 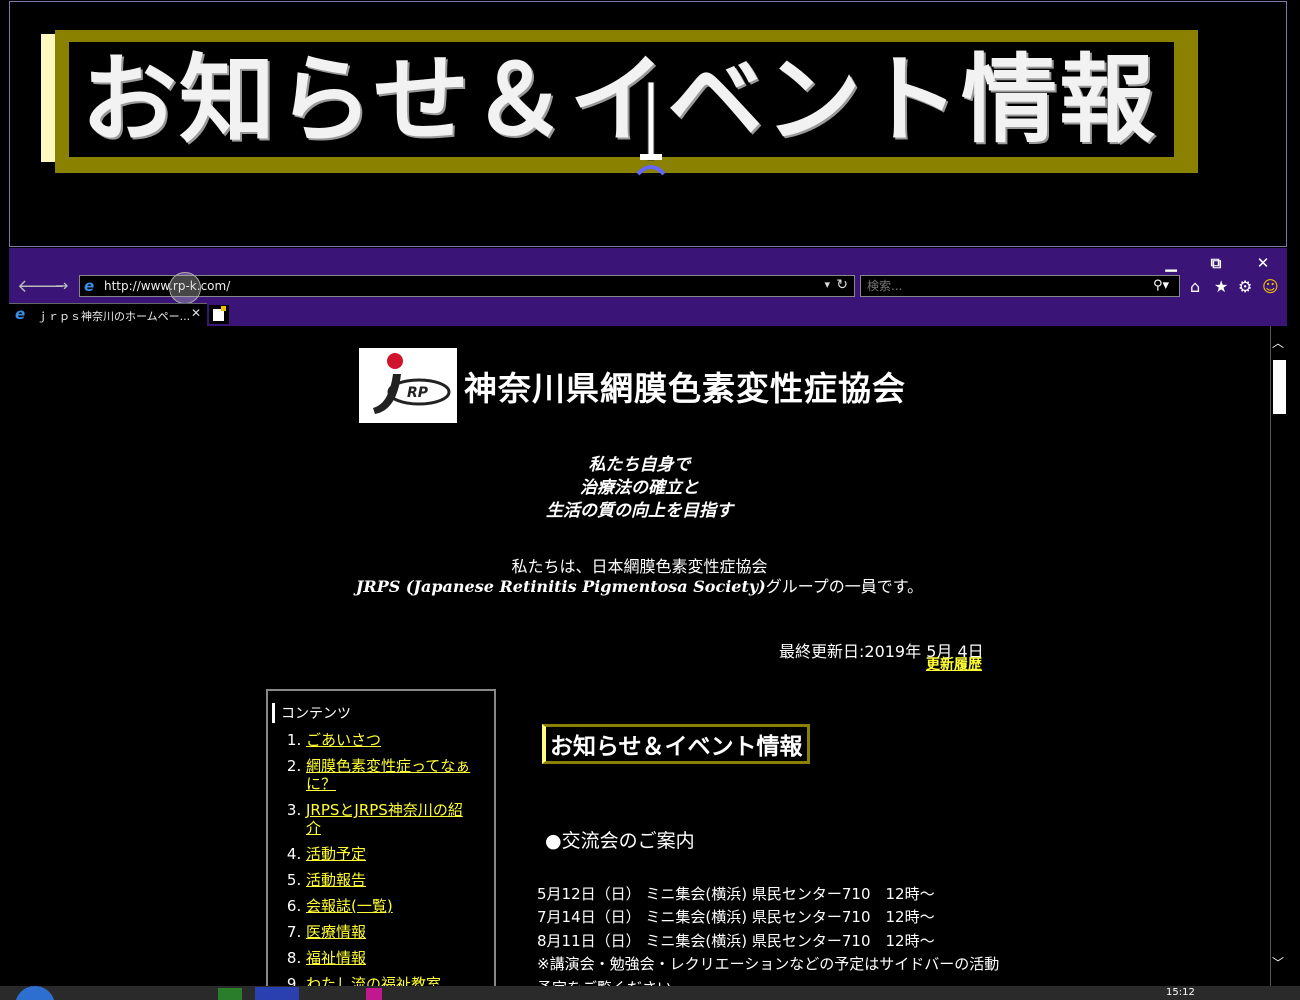 I want to click on history-link: 更新履歴, so click(x=954, y=664).